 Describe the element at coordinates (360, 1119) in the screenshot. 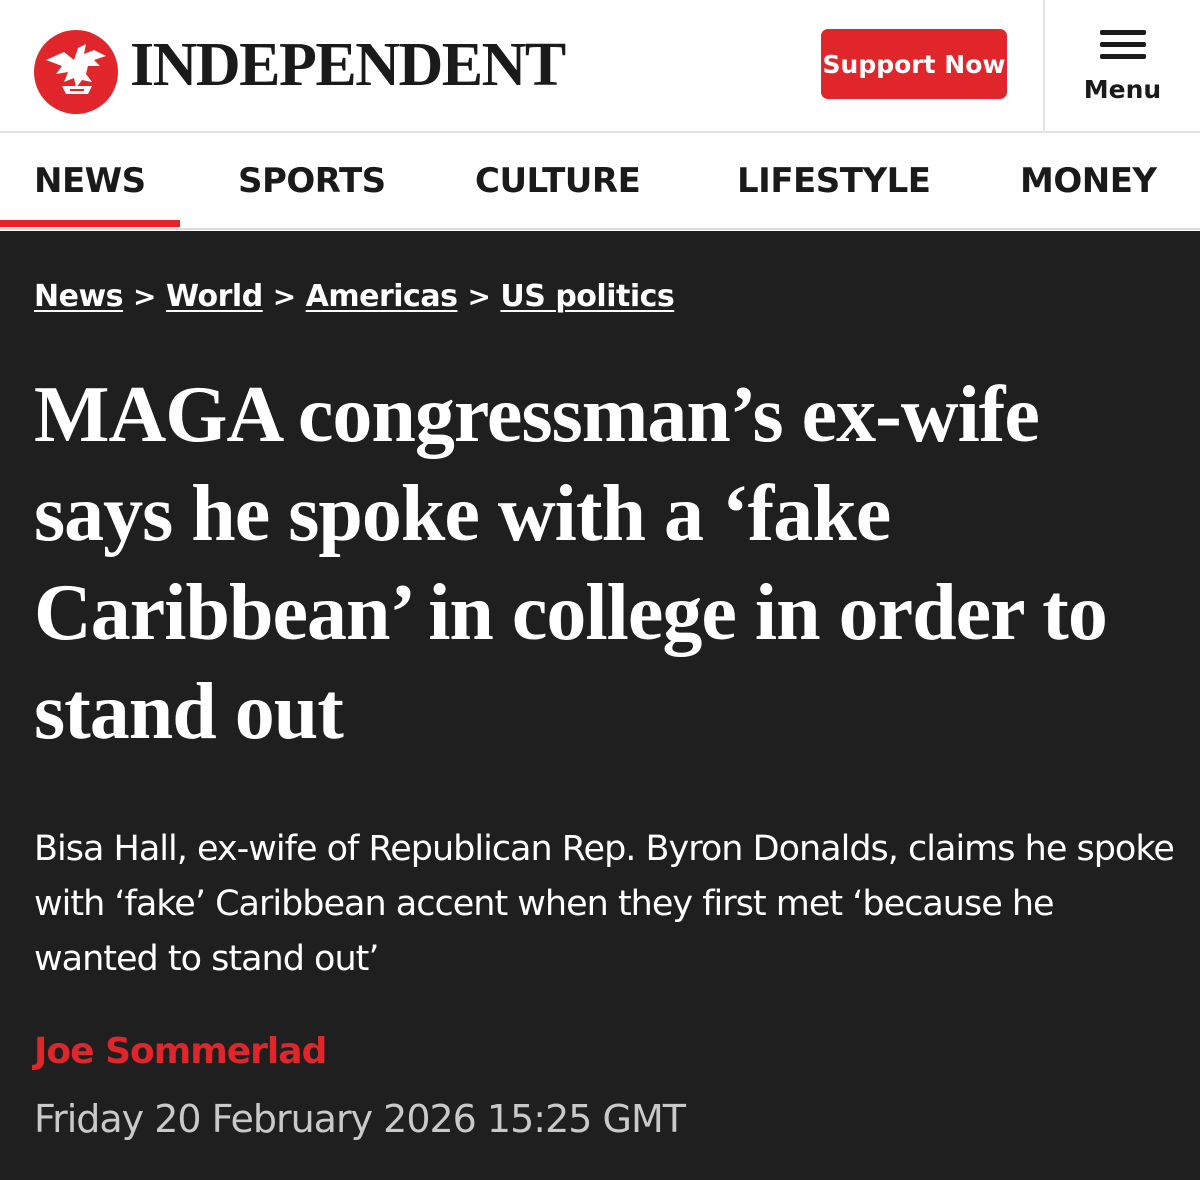

I see `publish-date: Friday 20 February 2026 15:25 GMT` at that location.